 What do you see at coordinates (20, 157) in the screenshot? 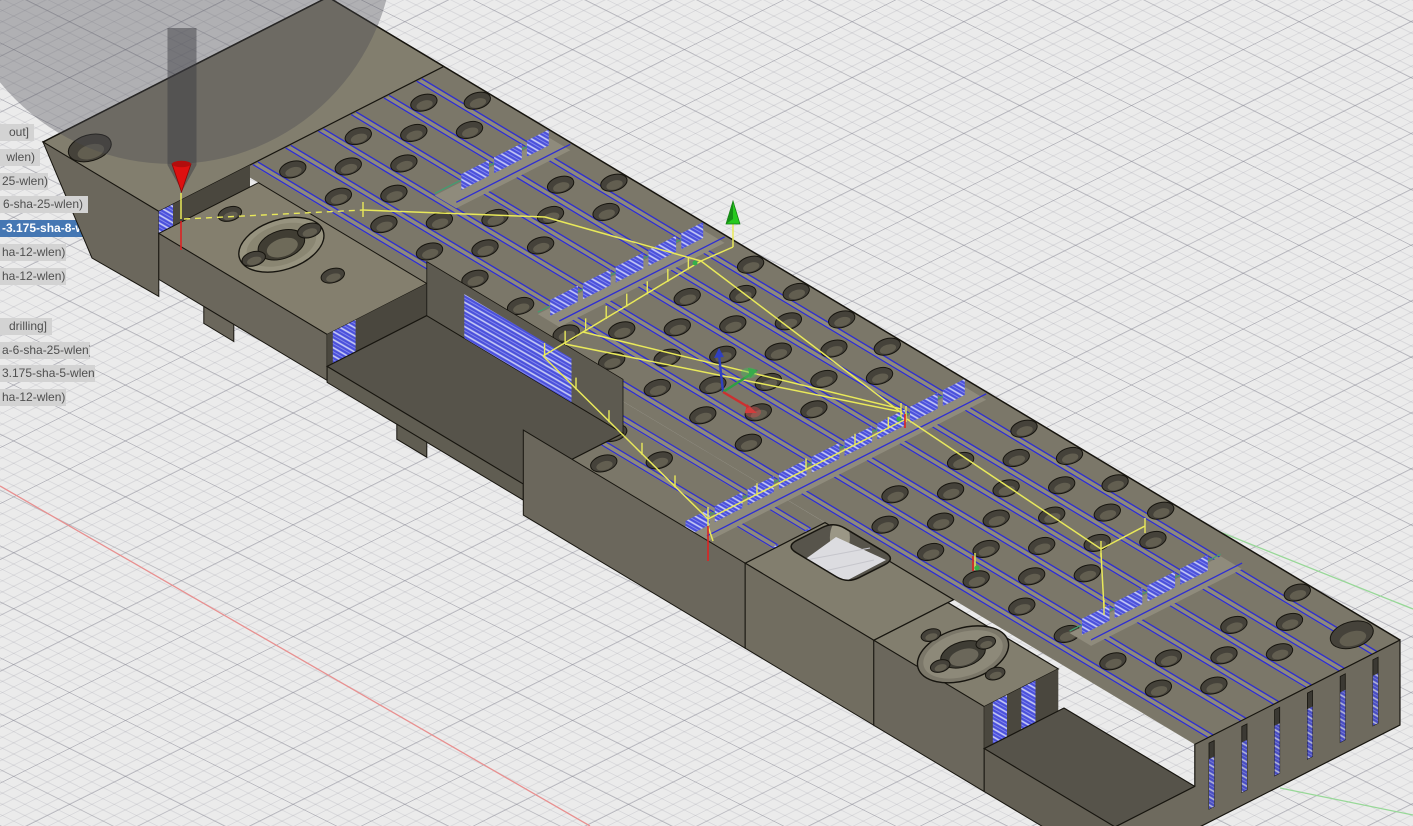
I see `operation-label: wlen)` at bounding box center [20, 157].